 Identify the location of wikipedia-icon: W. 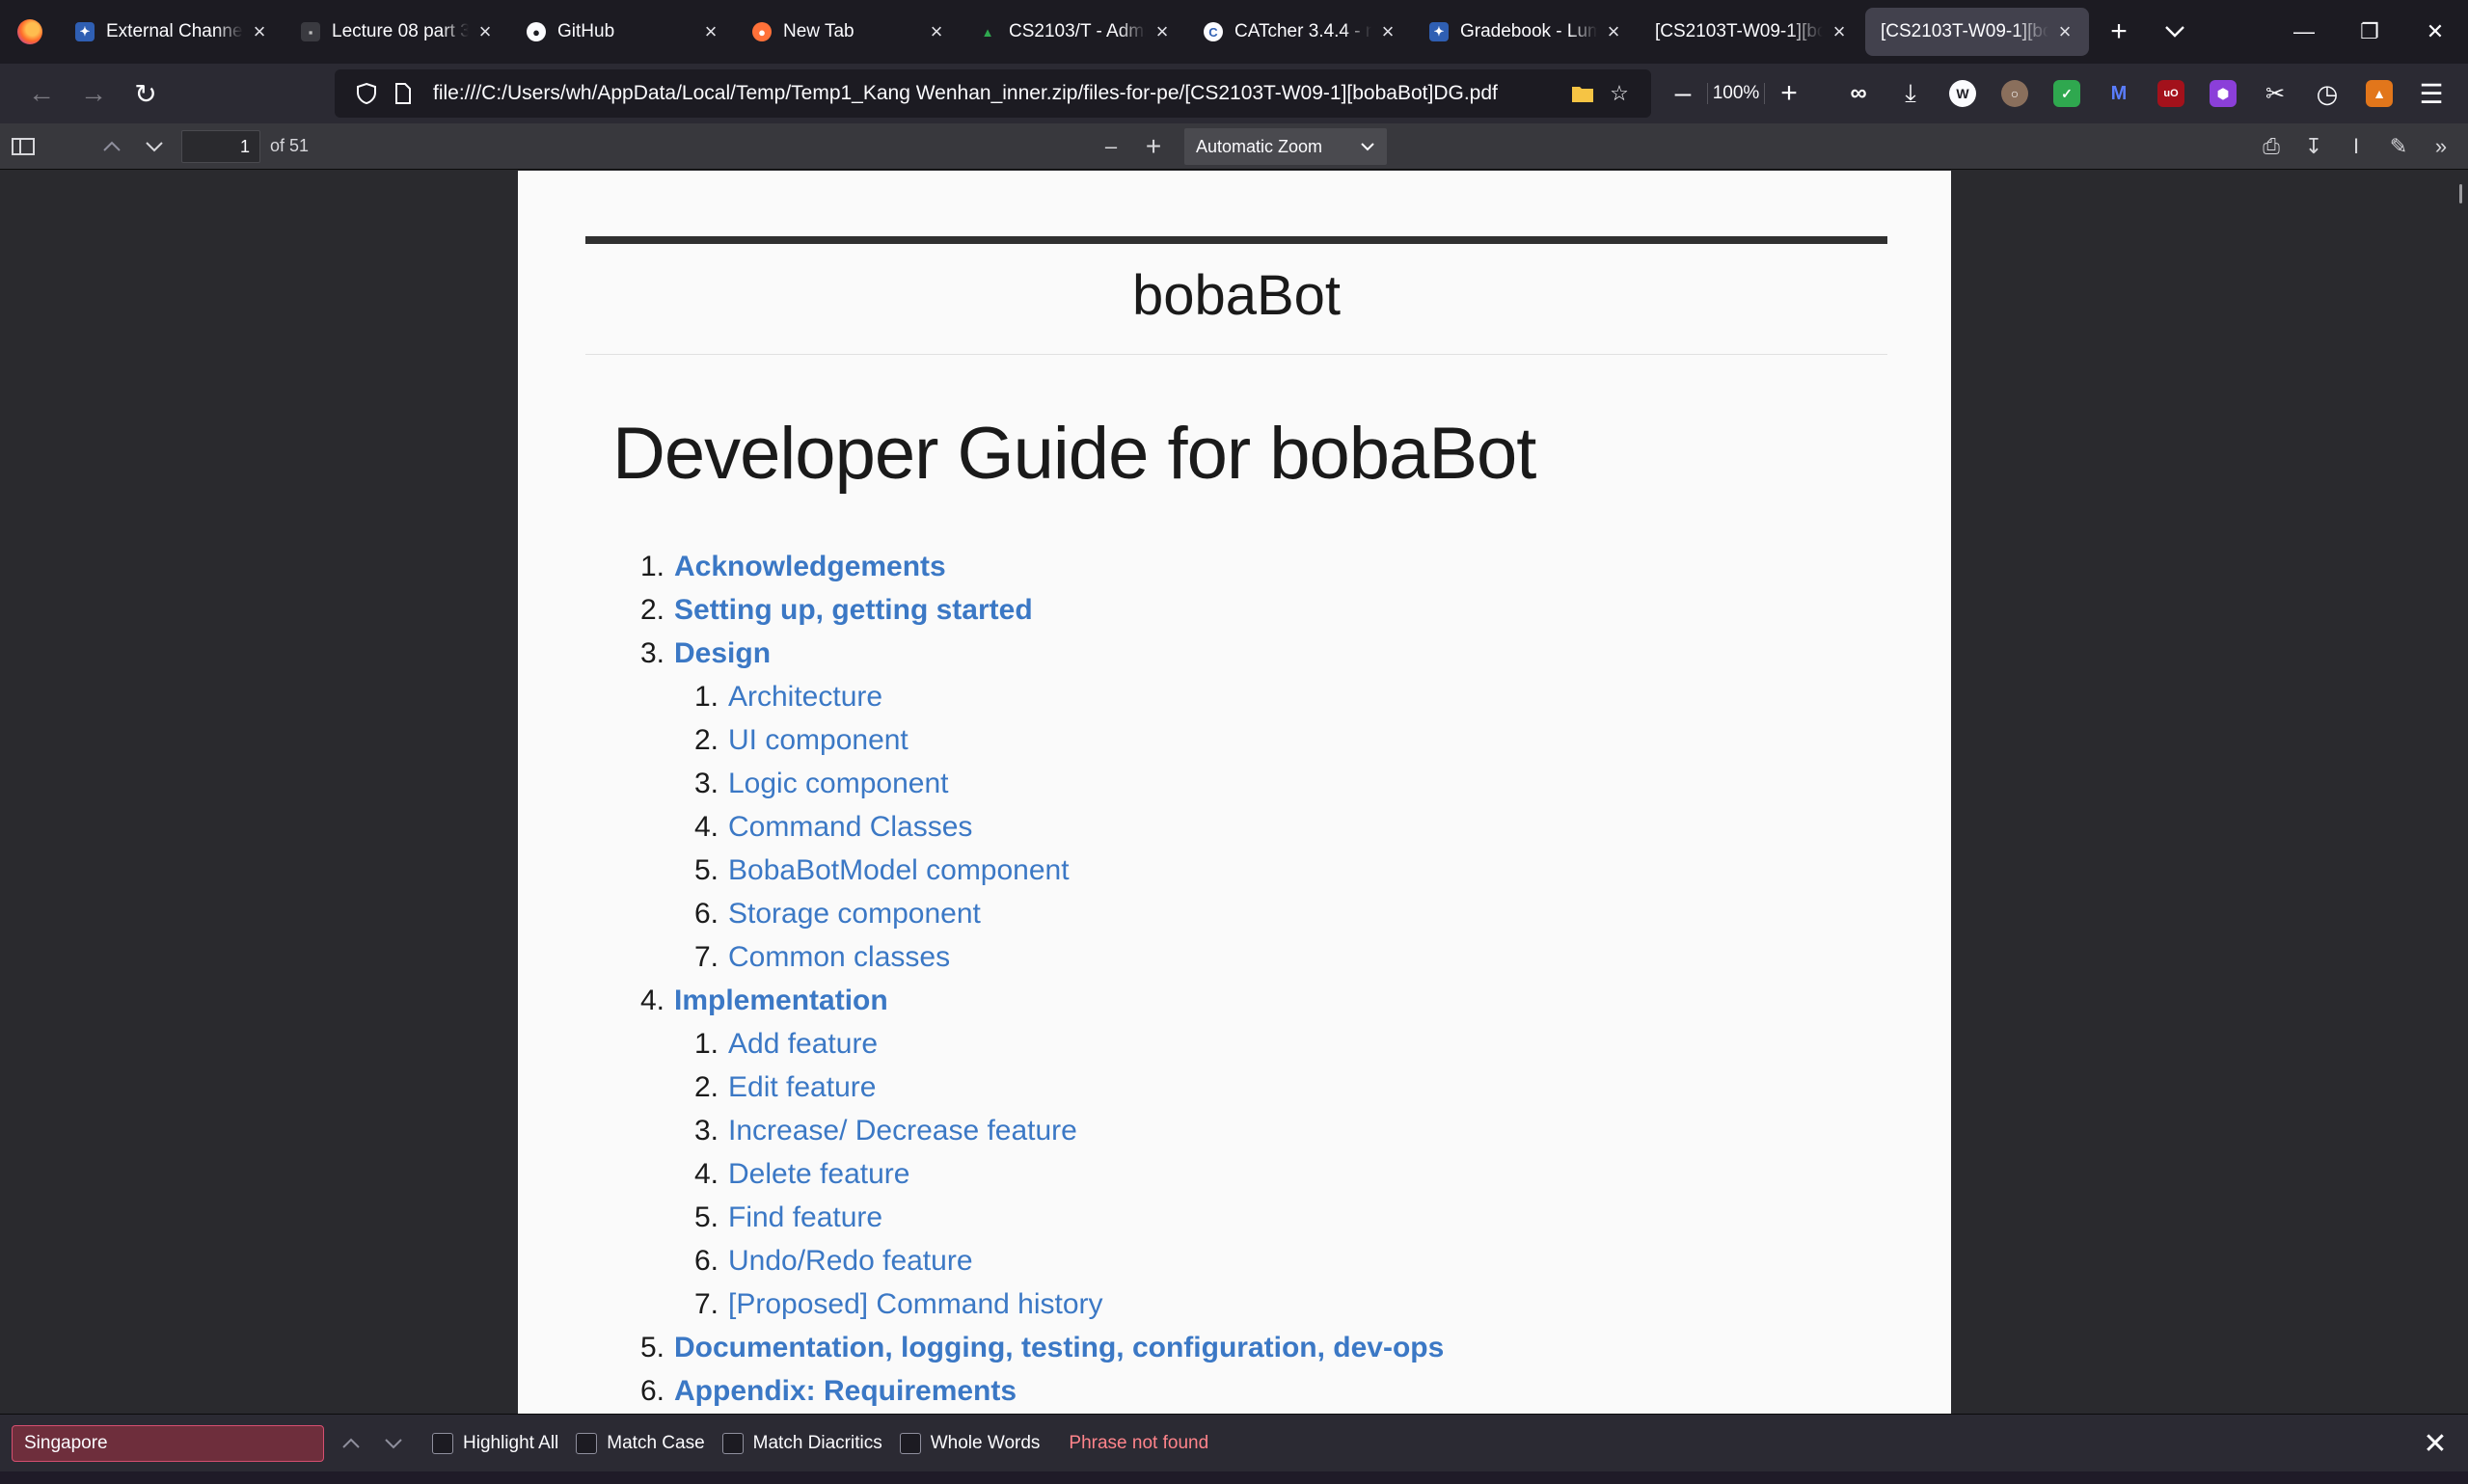
(1963, 93).